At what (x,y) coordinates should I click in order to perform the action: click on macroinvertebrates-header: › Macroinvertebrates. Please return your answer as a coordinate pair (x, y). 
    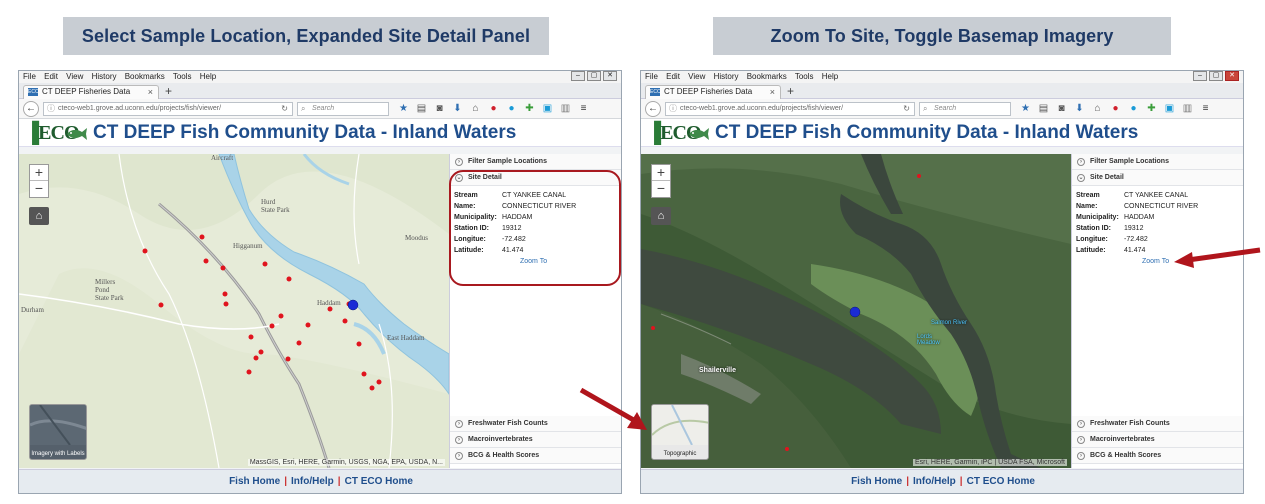
    Looking at the image, I should click on (1157, 440).